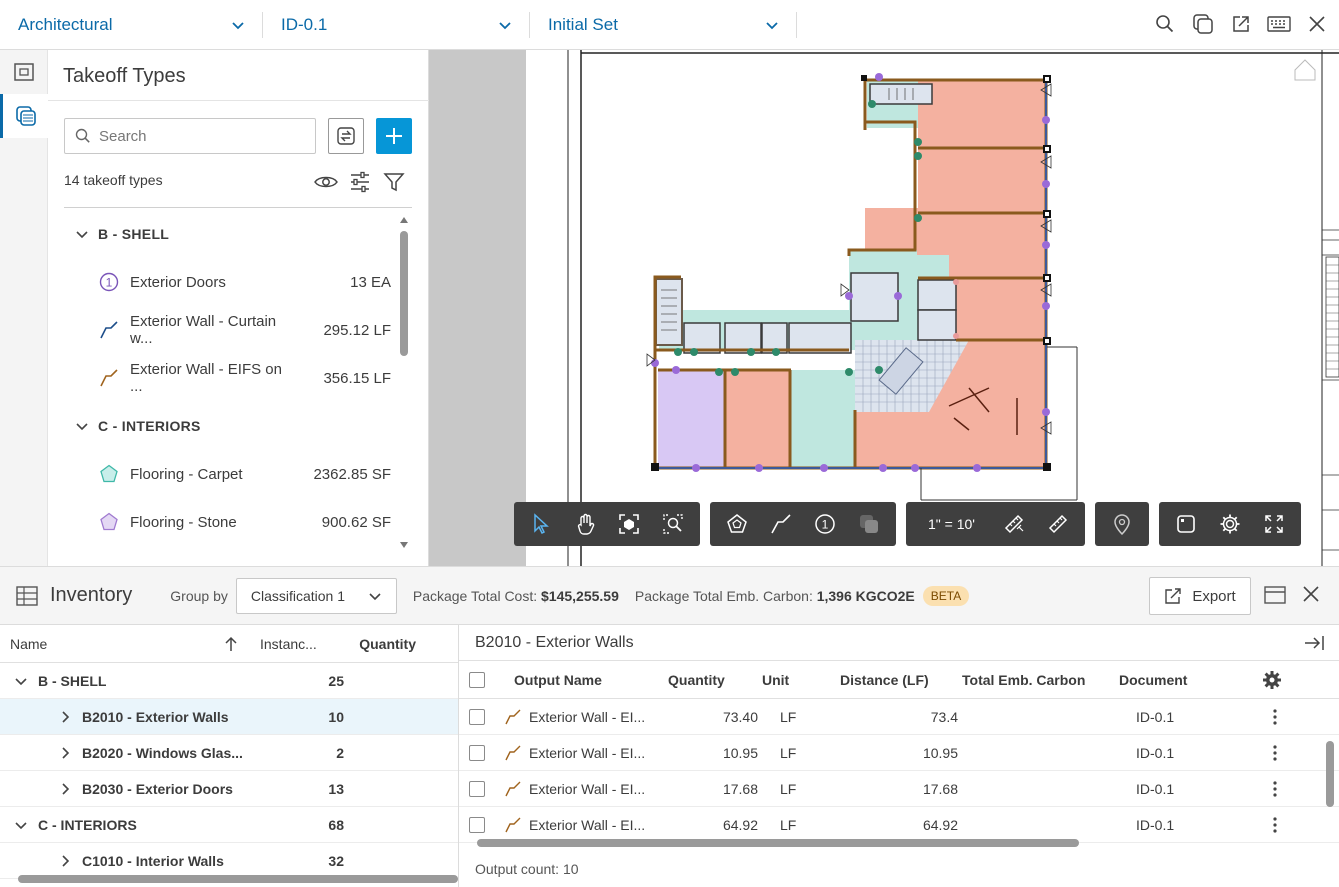 This screenshot has width=1339, height=887. Describe the element at coordinates (386, 644) in the screenshot. I see `quantity-column-header: Quantity` at that location.